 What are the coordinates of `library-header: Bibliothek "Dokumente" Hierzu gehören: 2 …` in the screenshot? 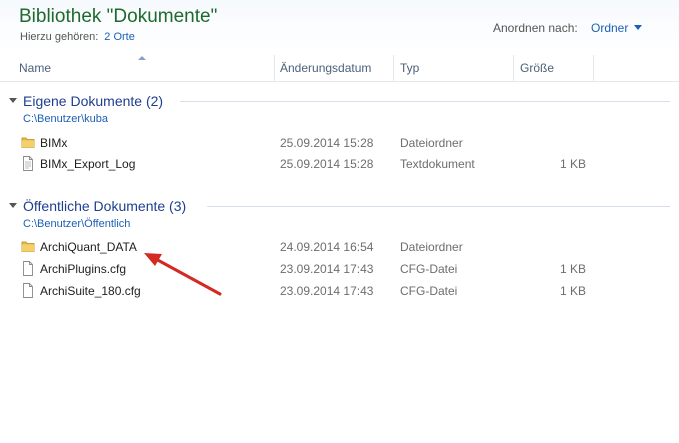 It's located at (339, 26).